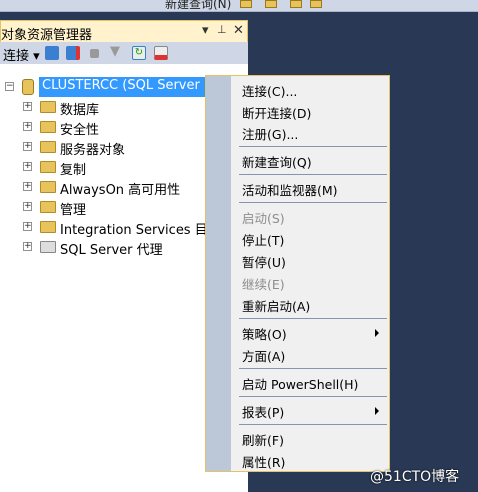 The width and height of the screenshot is (478, 492). I want to click on menu-item-new-query: 新建查询(Q), so click(277, 161).